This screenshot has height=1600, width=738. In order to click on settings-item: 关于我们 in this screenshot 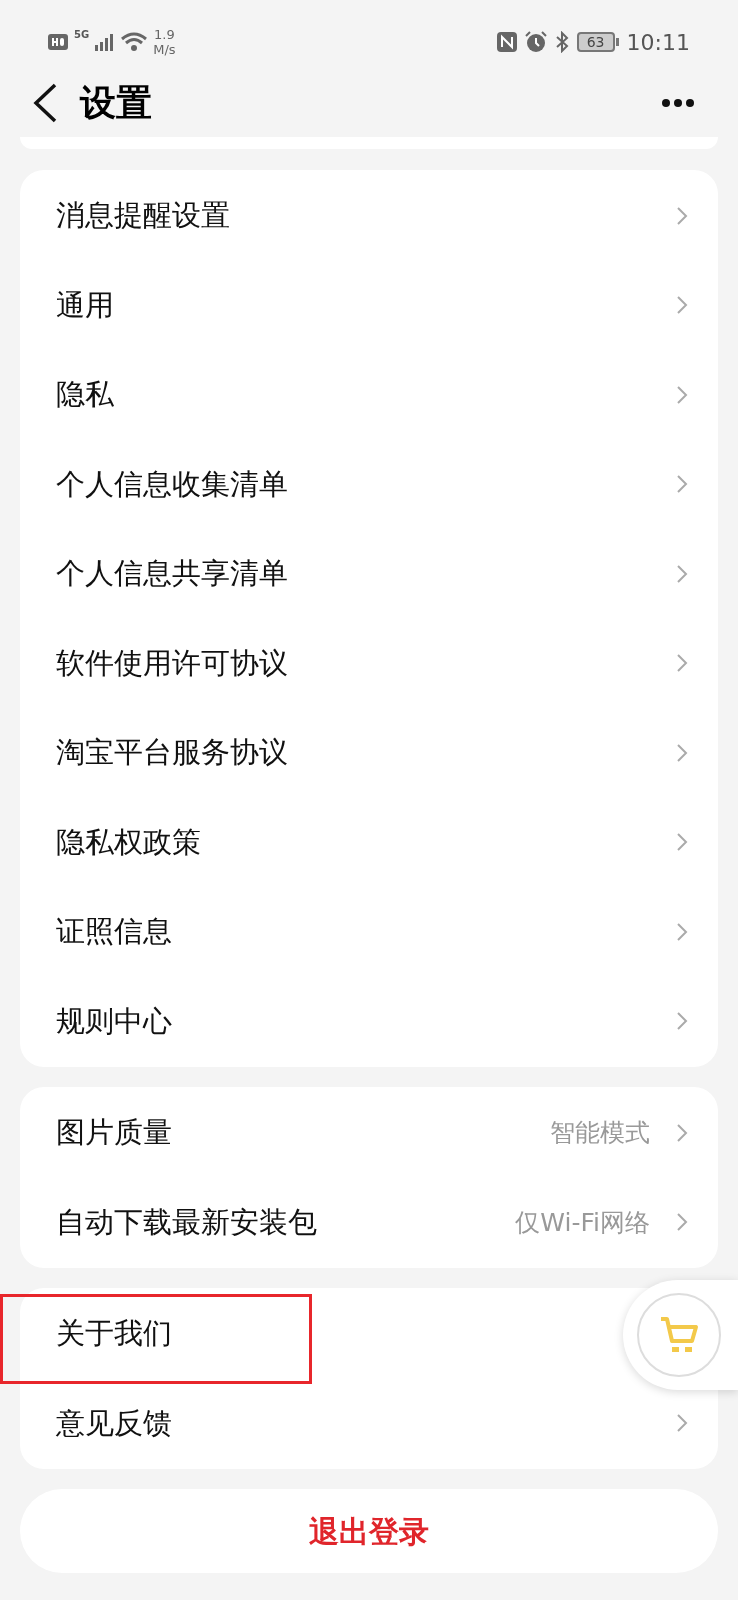, I will do `click(114, 1334)`.